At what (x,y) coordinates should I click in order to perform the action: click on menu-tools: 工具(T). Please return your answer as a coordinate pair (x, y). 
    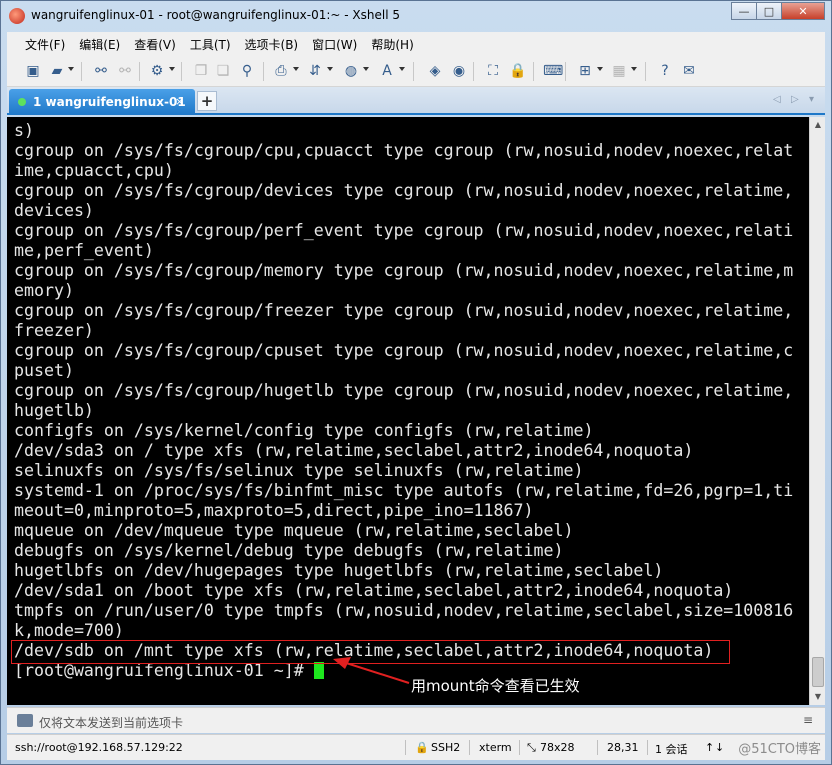
    Looking at the image, I should click on (210, 44).